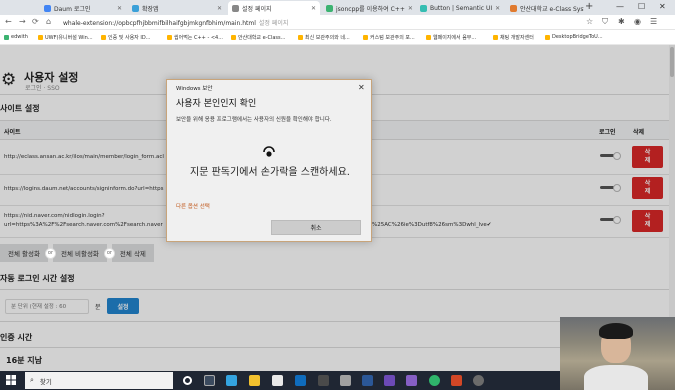  What do you see at coordinates (589, 6) in the screenshot?
I see `new-tab-button: +` at bounding box center [589, 6].